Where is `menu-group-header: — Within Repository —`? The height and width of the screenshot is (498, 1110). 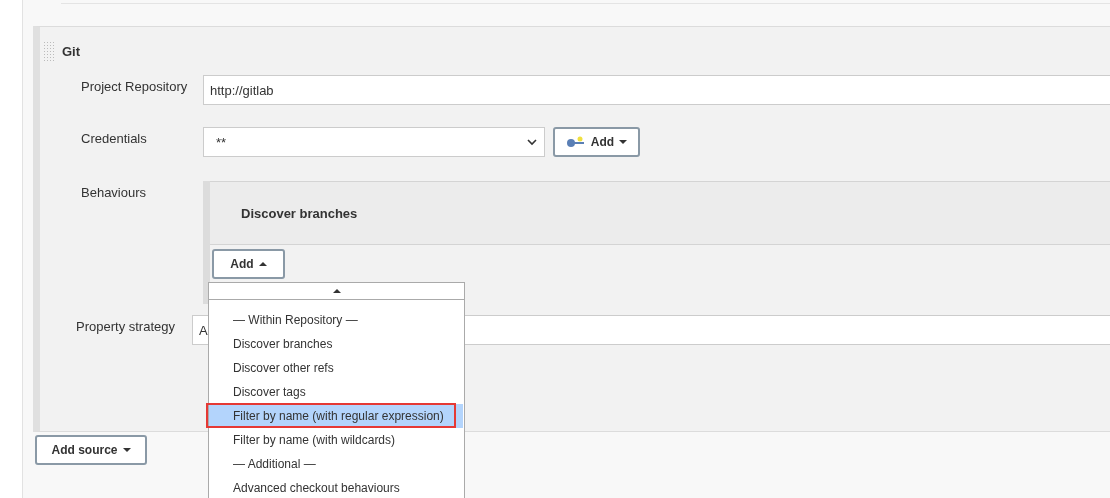 menu-group-header: — Within Repository — is located at coordinates (295, 320).